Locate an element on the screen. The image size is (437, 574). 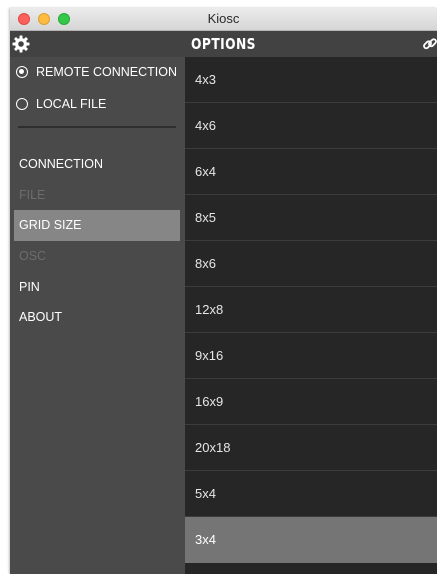
grid-size-option: 8x5 is located at coordinates (311, 218).